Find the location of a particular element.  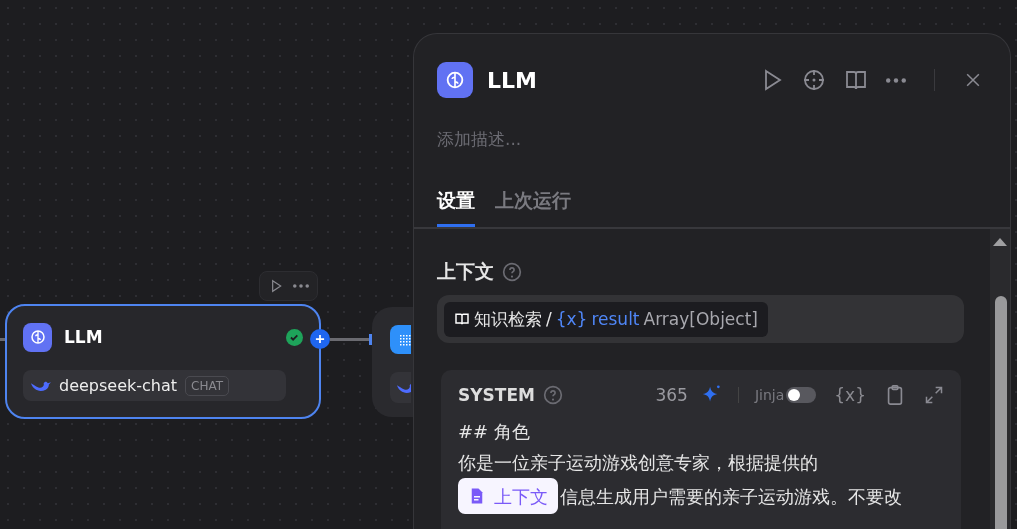

prompt-text: 信息生成用户需要的亲子运动游戏。不要改 is located at coordinates (731, 496).